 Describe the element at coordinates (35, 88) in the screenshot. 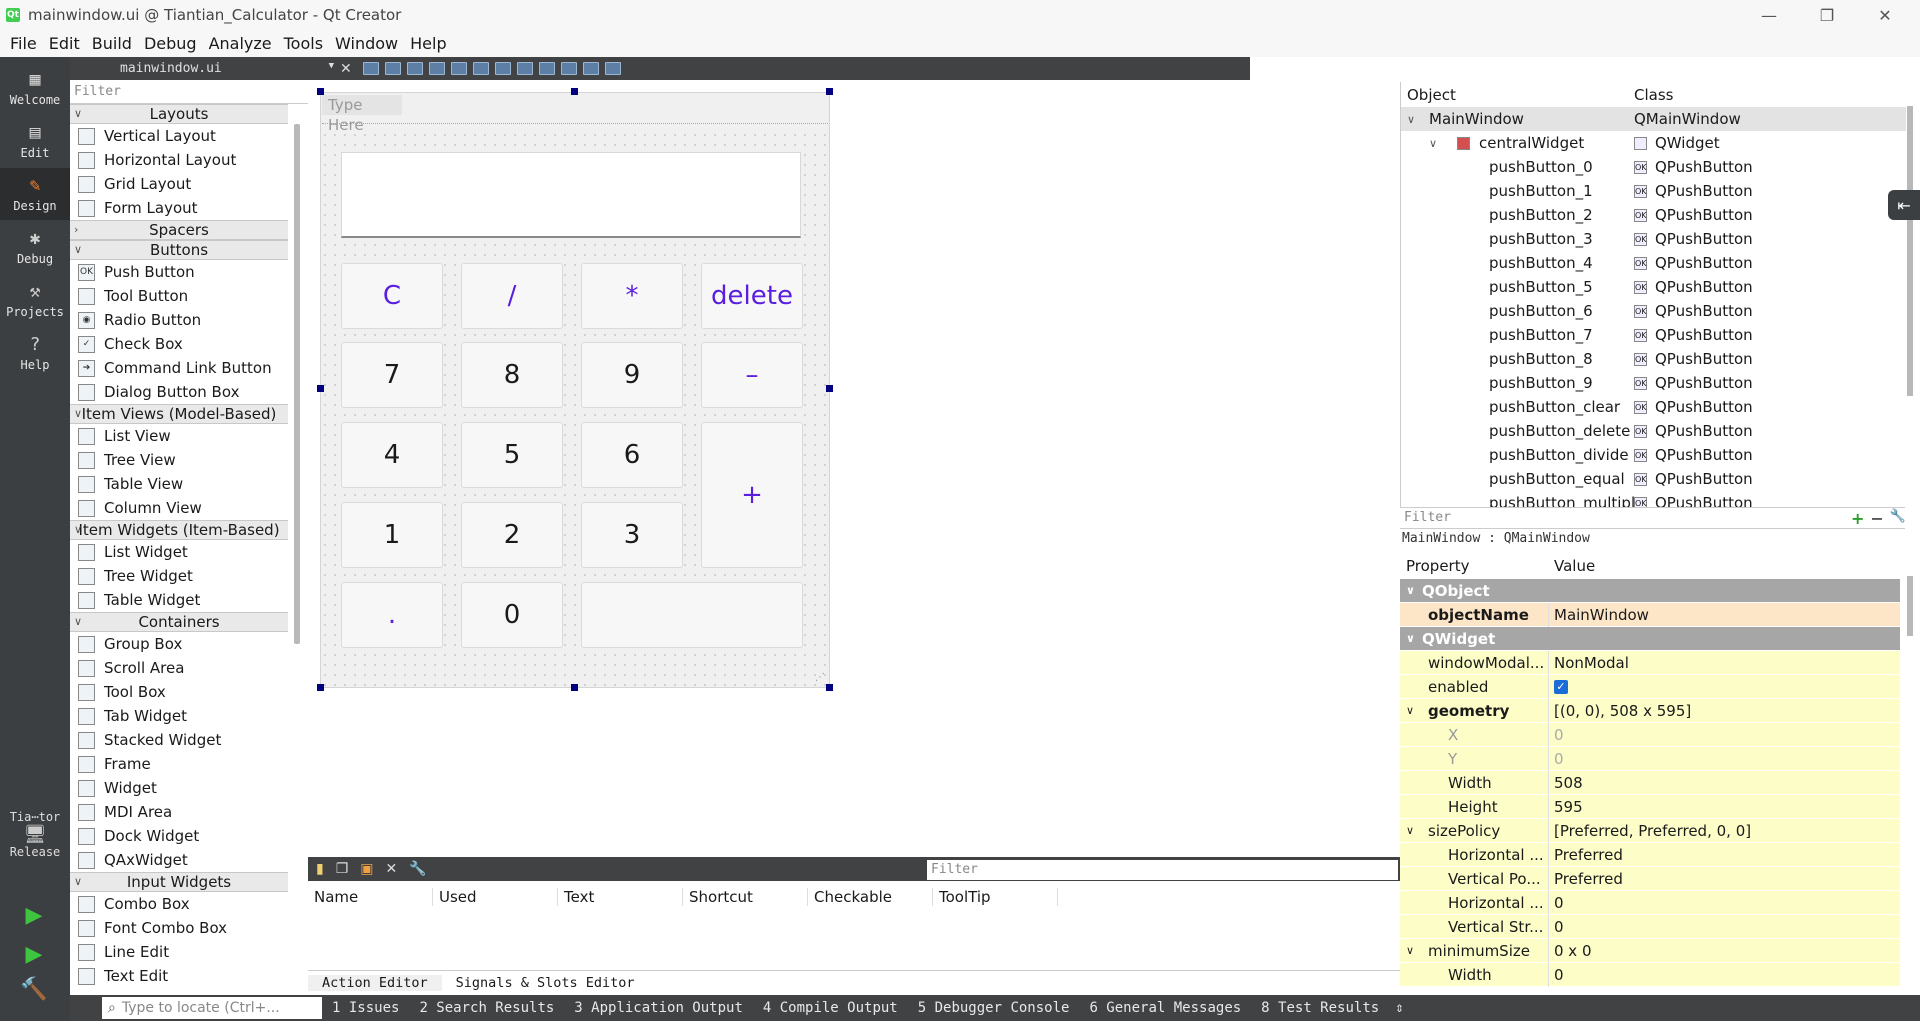

I see `mode-welcome: ▦ Welcome` at that location.